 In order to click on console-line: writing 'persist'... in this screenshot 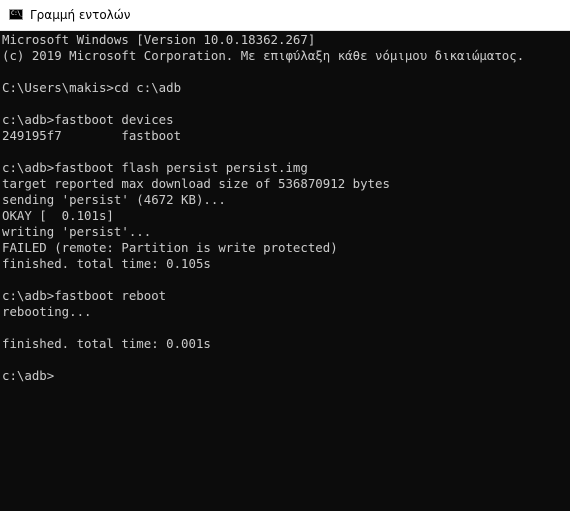, I will do `click(77, 231)`.